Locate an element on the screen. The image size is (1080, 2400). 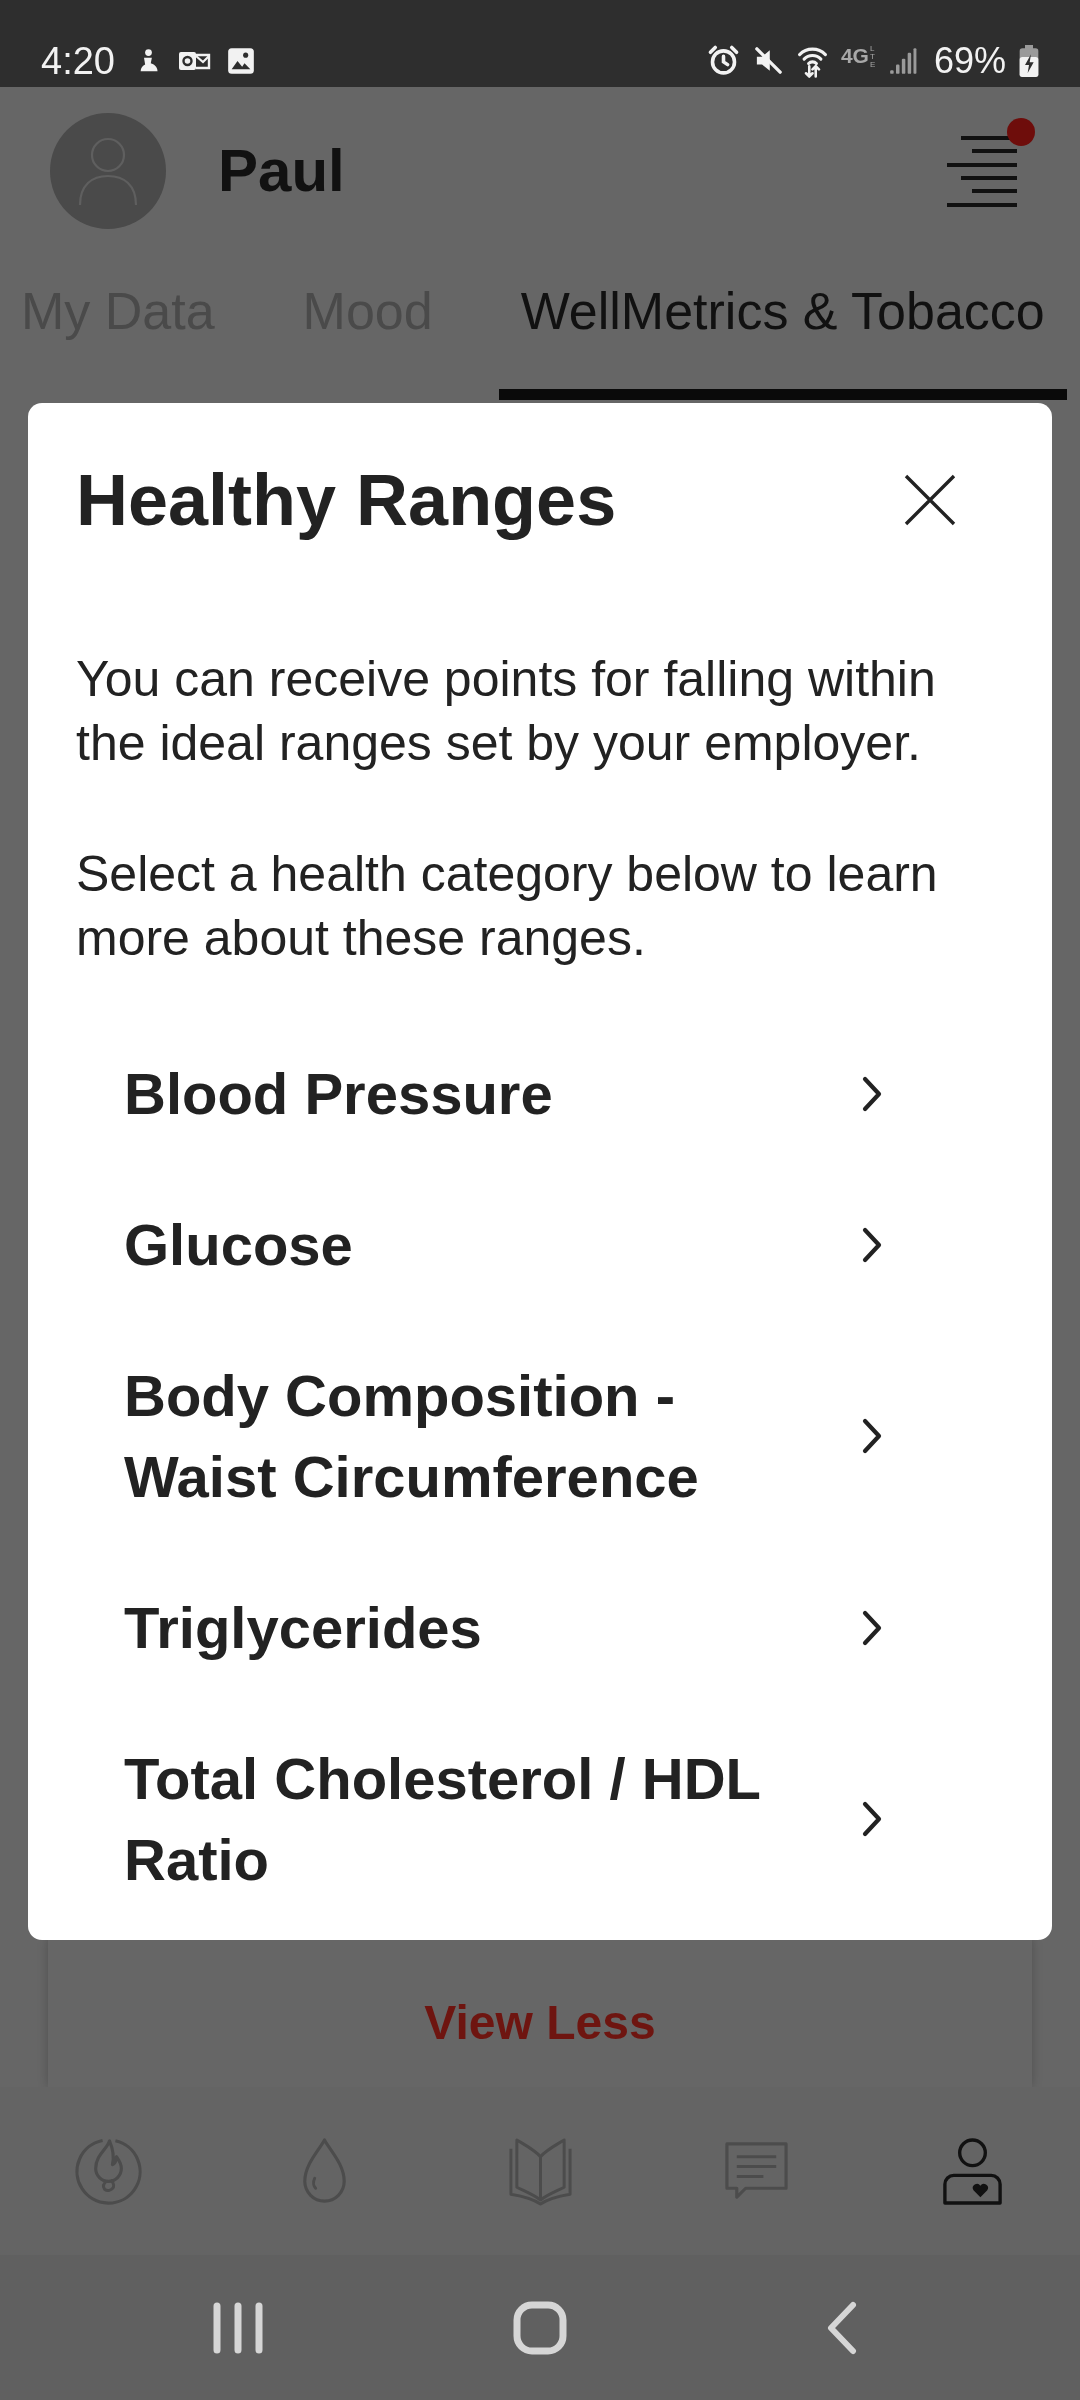
category-item: Triglycerides is located at coordinates (526, 1627).